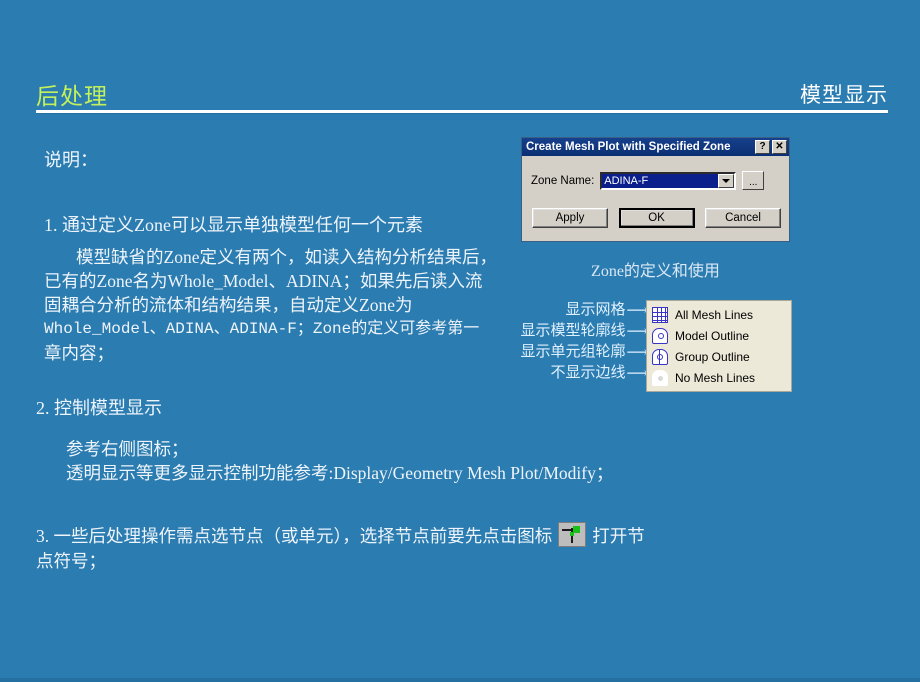 The width and height of the screenshot is (920, 682). Describe the element at coordinates (712, 335) in the screenshot. I see `menu-item-label: Model Outline` at that location.